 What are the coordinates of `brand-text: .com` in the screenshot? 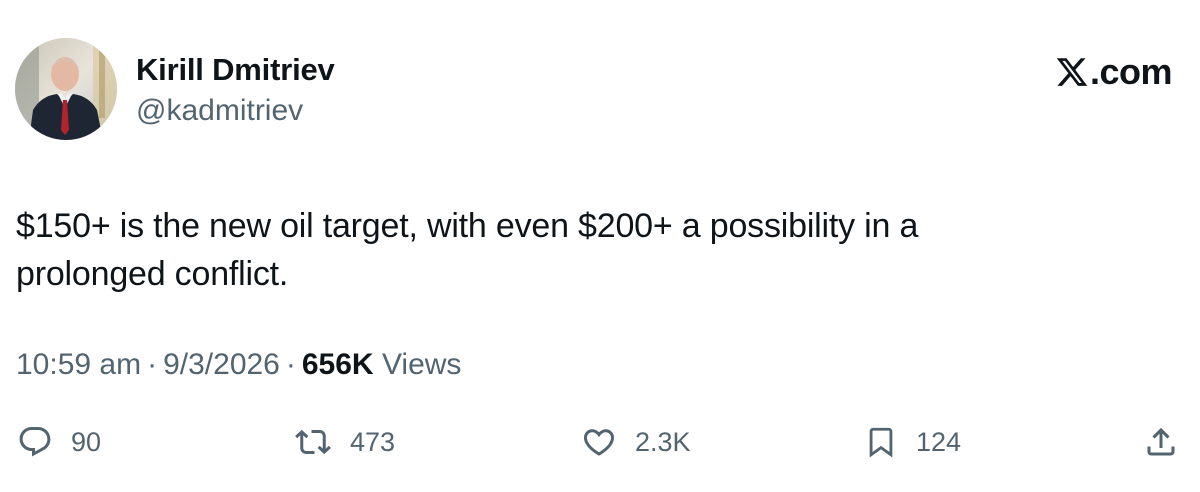 It's located at (1131, 71).